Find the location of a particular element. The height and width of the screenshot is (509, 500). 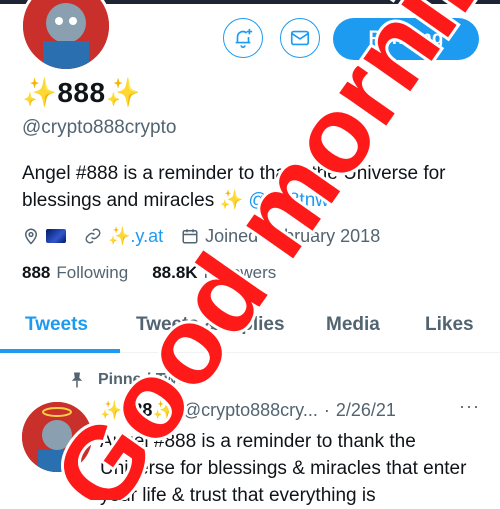

join-date: Joined February 2018 is located at coordinates (280, 236).